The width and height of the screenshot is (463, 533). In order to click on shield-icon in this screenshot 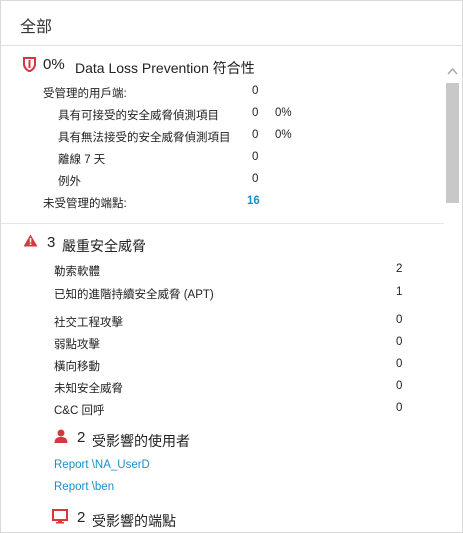, I will do `click(29, 65)`.